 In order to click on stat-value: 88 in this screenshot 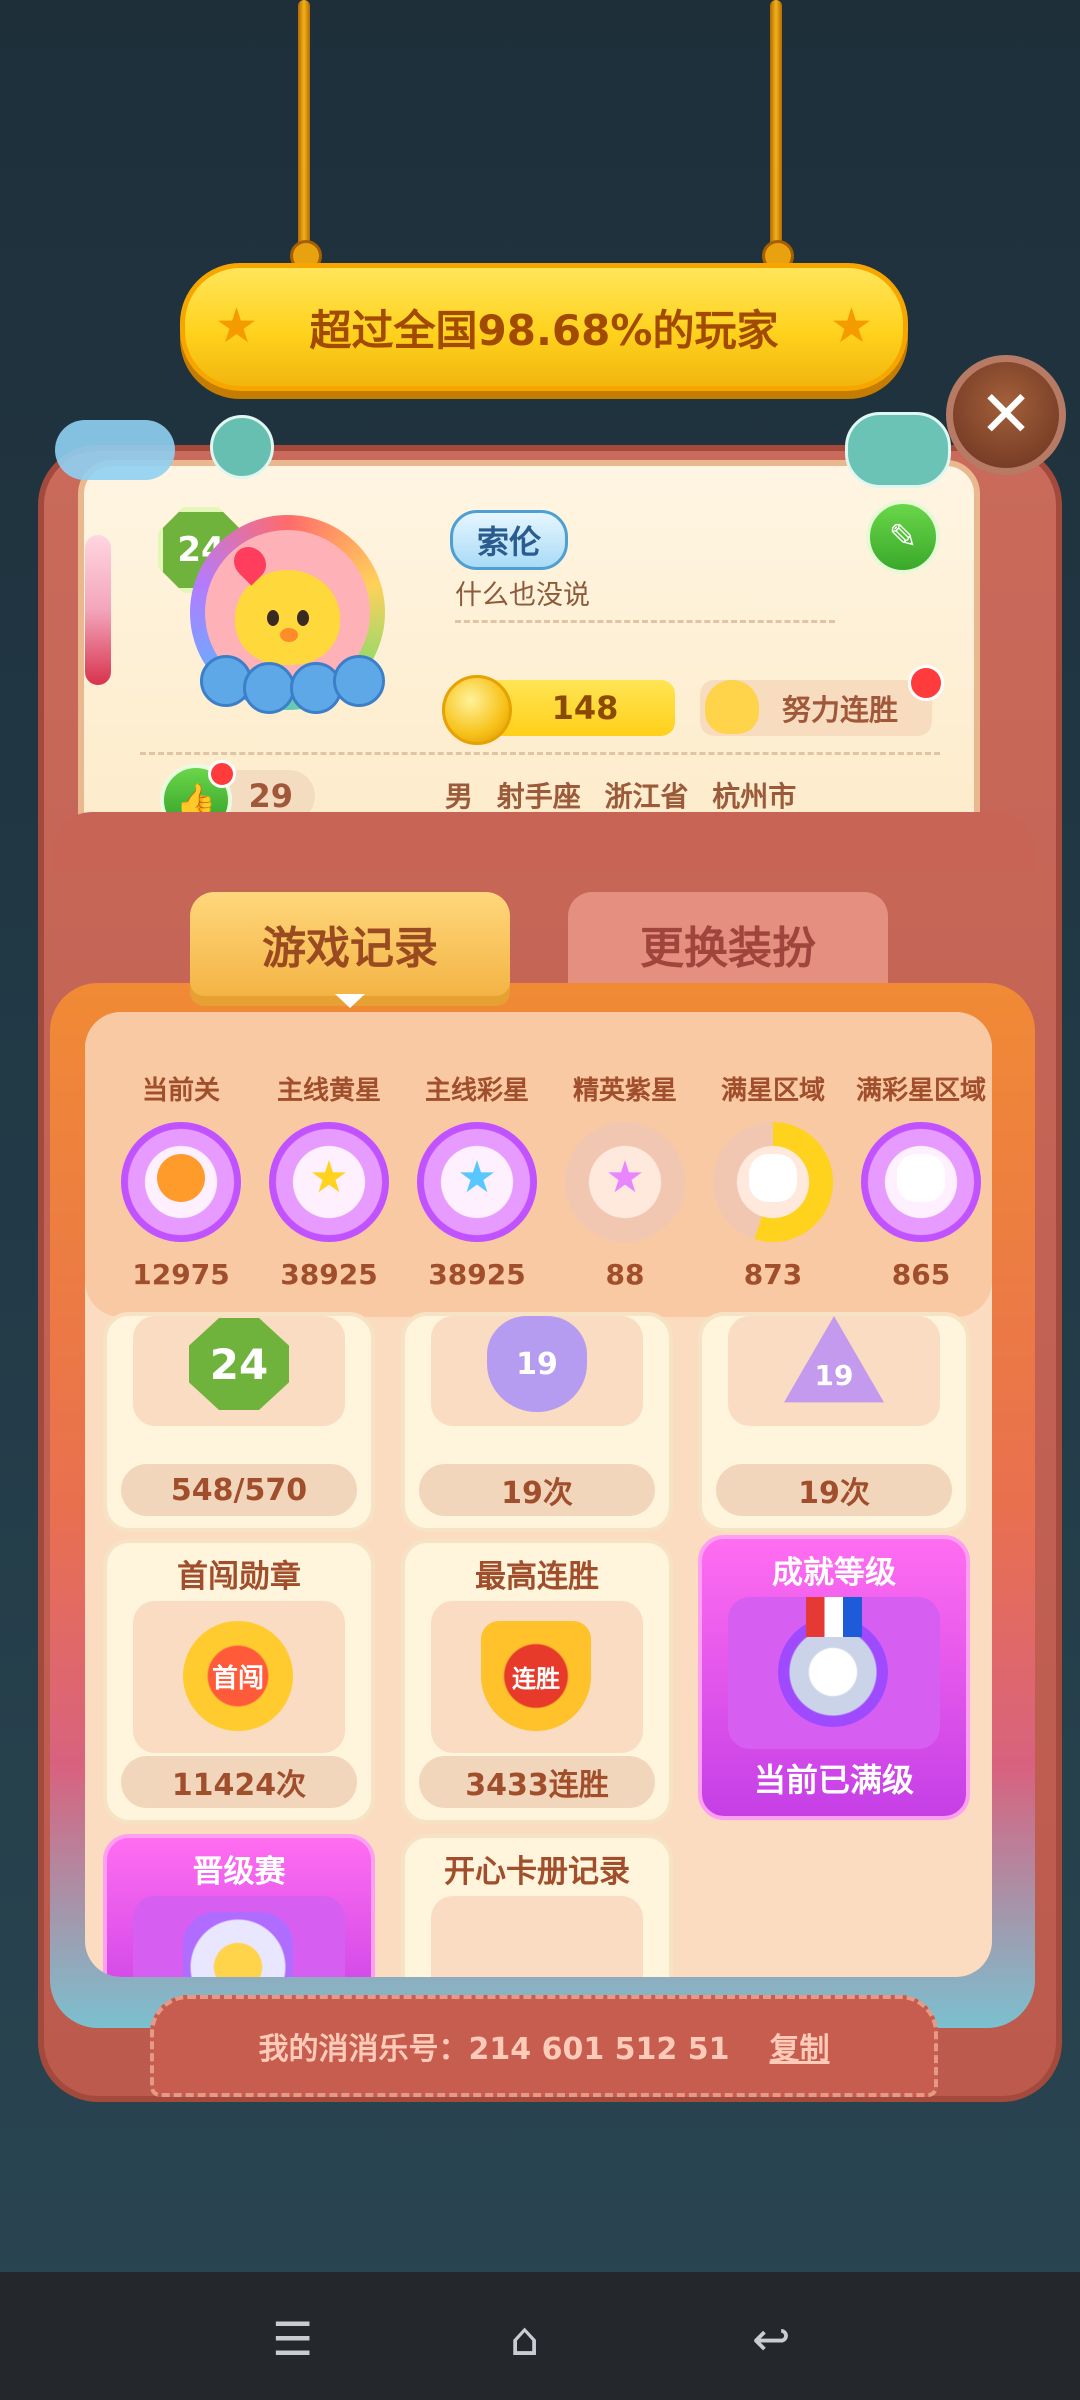, I will do `click(625, 1274)`.